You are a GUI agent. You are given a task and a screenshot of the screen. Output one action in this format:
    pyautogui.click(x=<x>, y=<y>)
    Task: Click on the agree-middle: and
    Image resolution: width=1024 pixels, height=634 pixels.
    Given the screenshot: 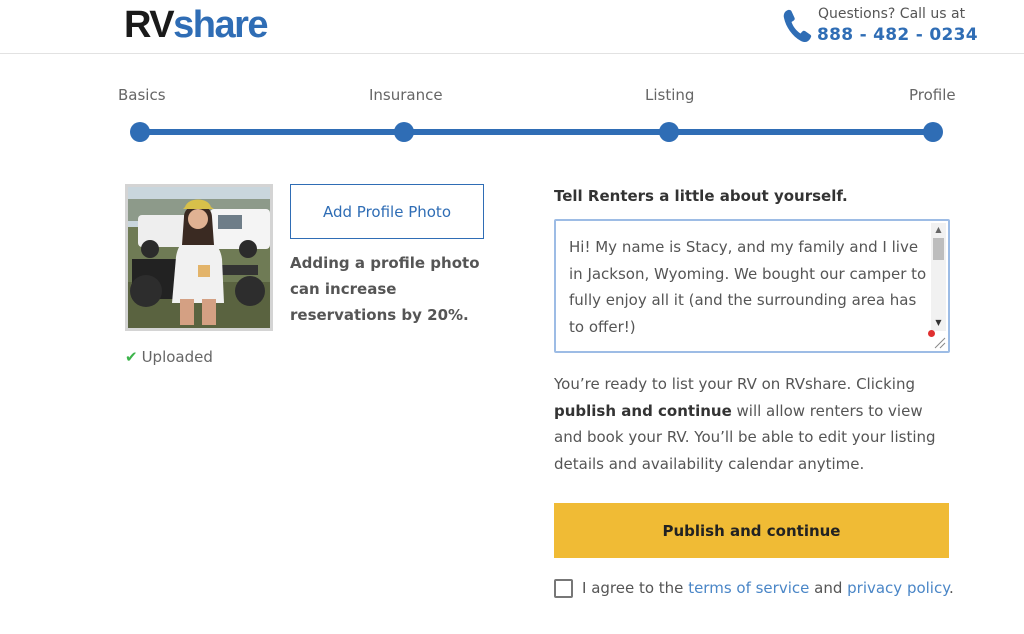 What is the action you would take?
    pyautogui.click(x=828, y=588)
    